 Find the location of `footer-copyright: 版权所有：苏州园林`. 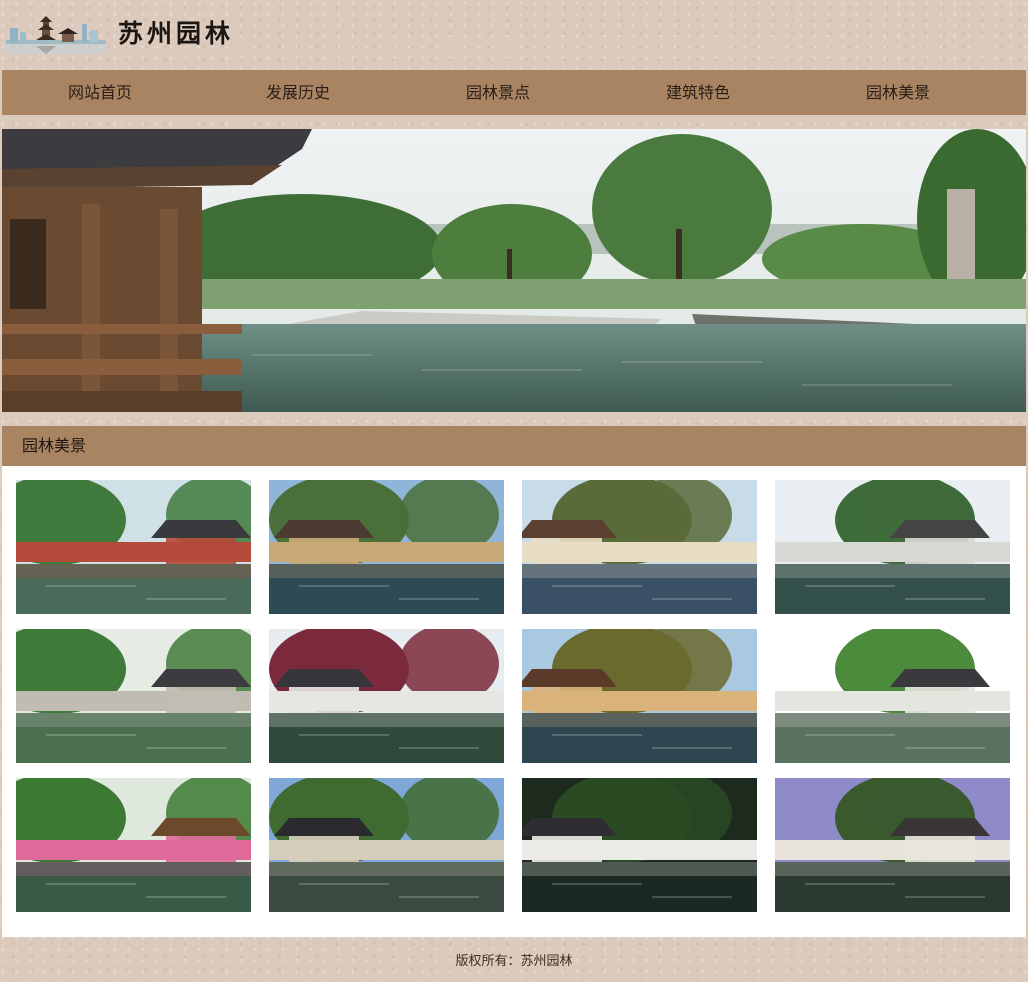

footer-copyright: 版权所有：苏州园林 is located at coordinates (514, 961).